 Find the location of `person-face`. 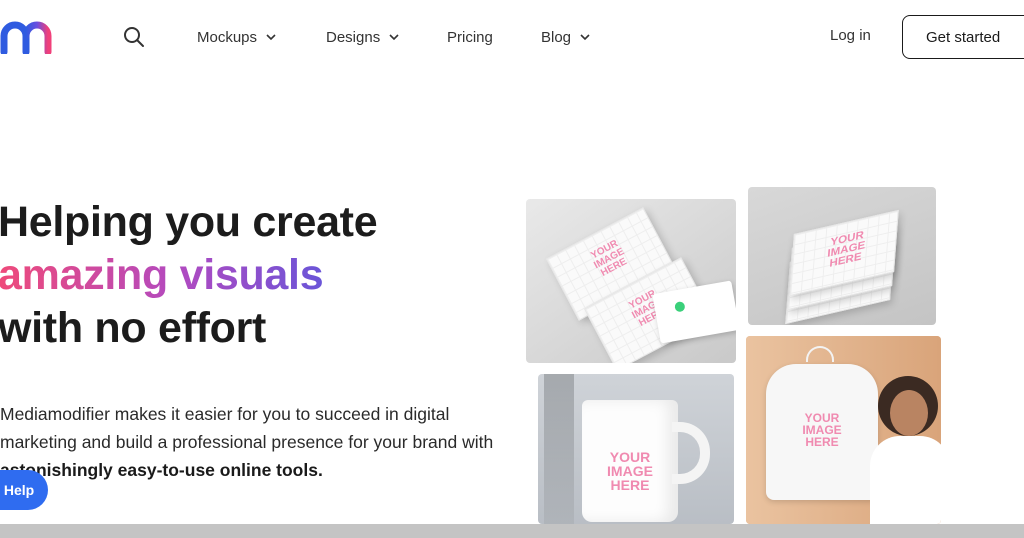

person-face is located at coordinates (909, 413).